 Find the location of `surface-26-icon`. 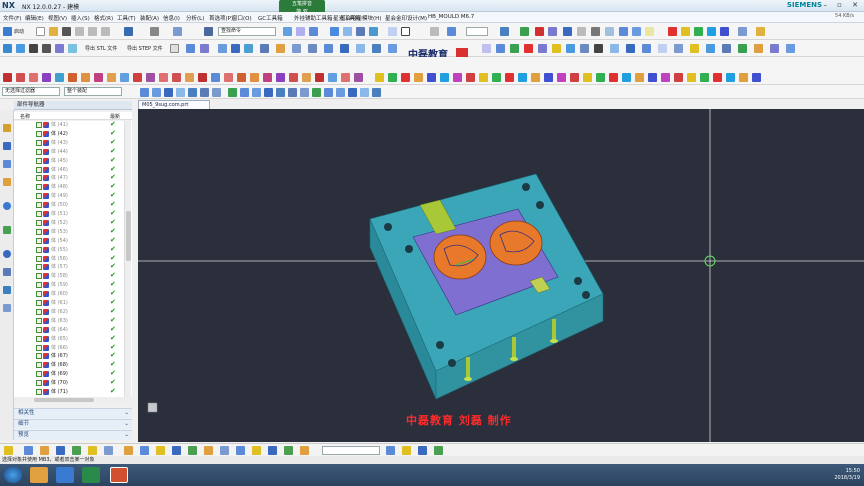

surface-26-icon is located at coordinates (332, 77).